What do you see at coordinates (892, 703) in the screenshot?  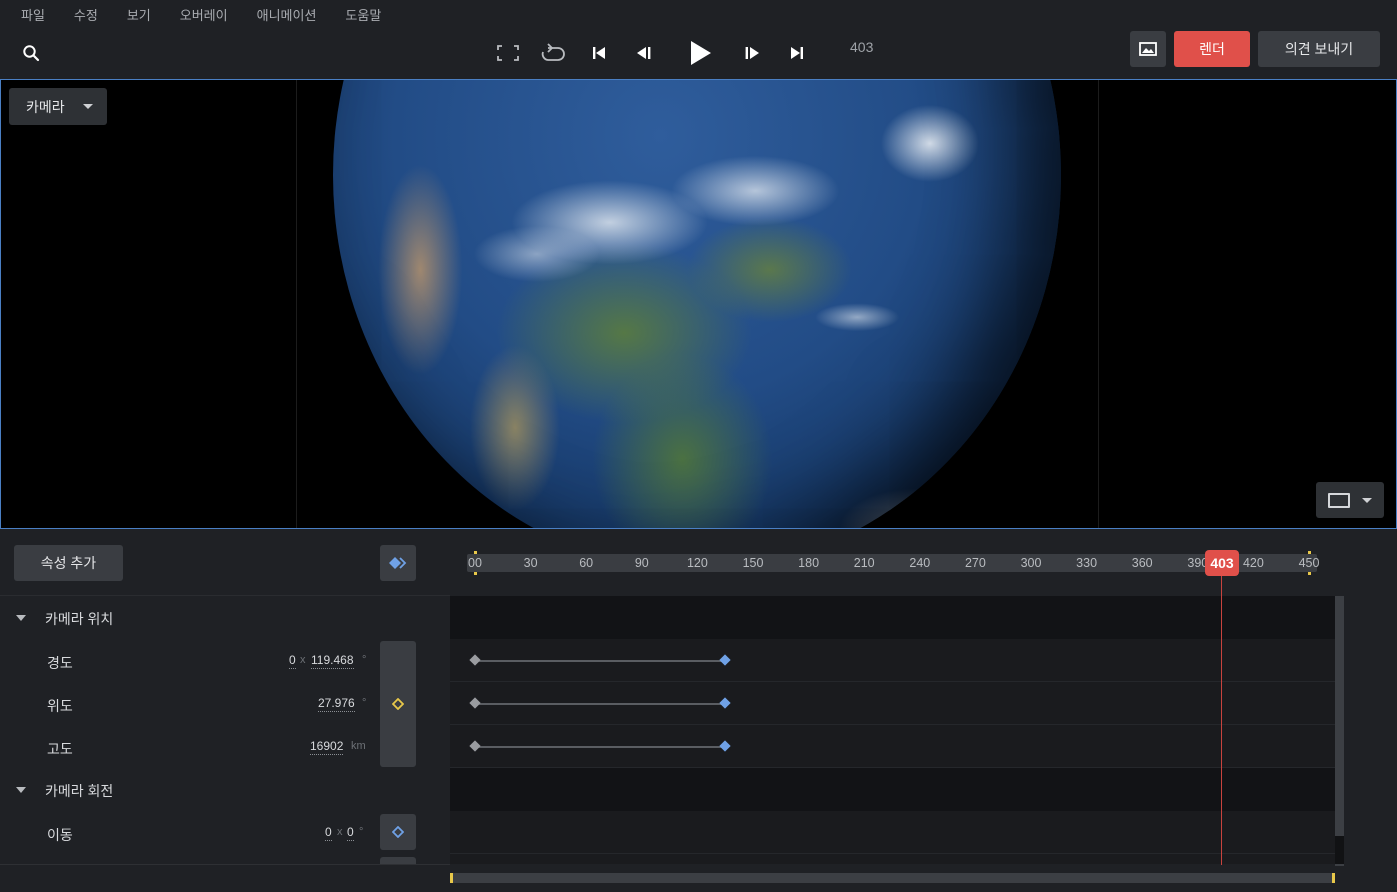 I see `track-latitude` at bounding box center [892, 703].